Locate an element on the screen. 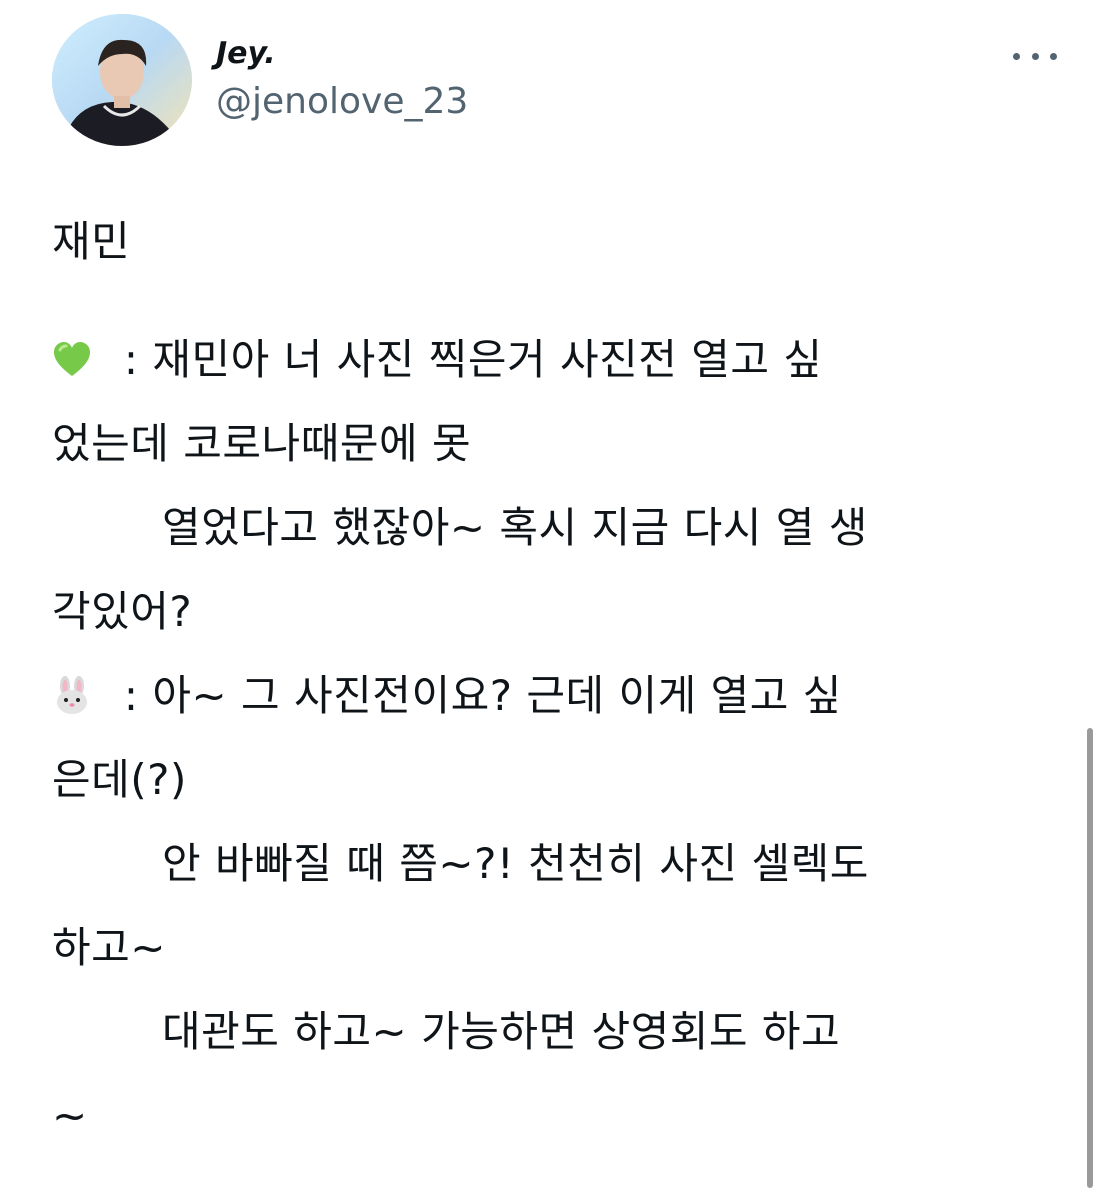 The height and width of the screenshot is (1200, 1101). tweet-line: 은데(?) is located at coordinates (119, 779).